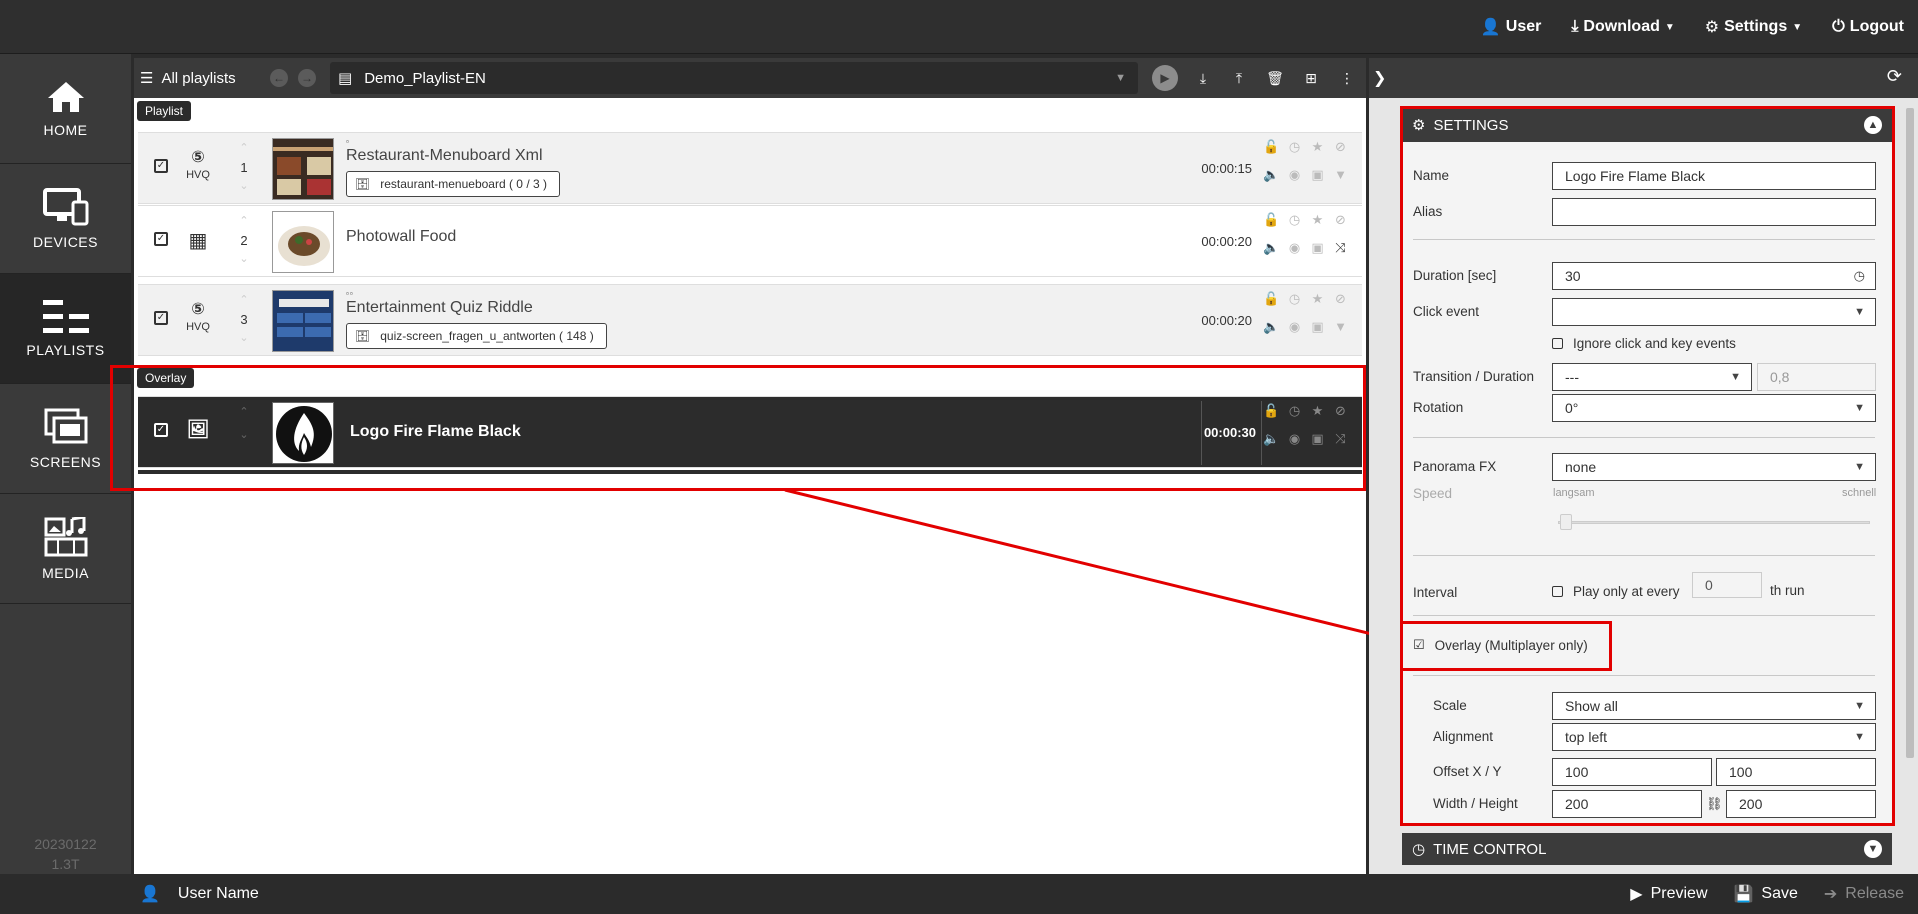  Describe the element at coordinates (1894, 76) in the screenshot. I see `refresh-icon: ⟳` at that location.